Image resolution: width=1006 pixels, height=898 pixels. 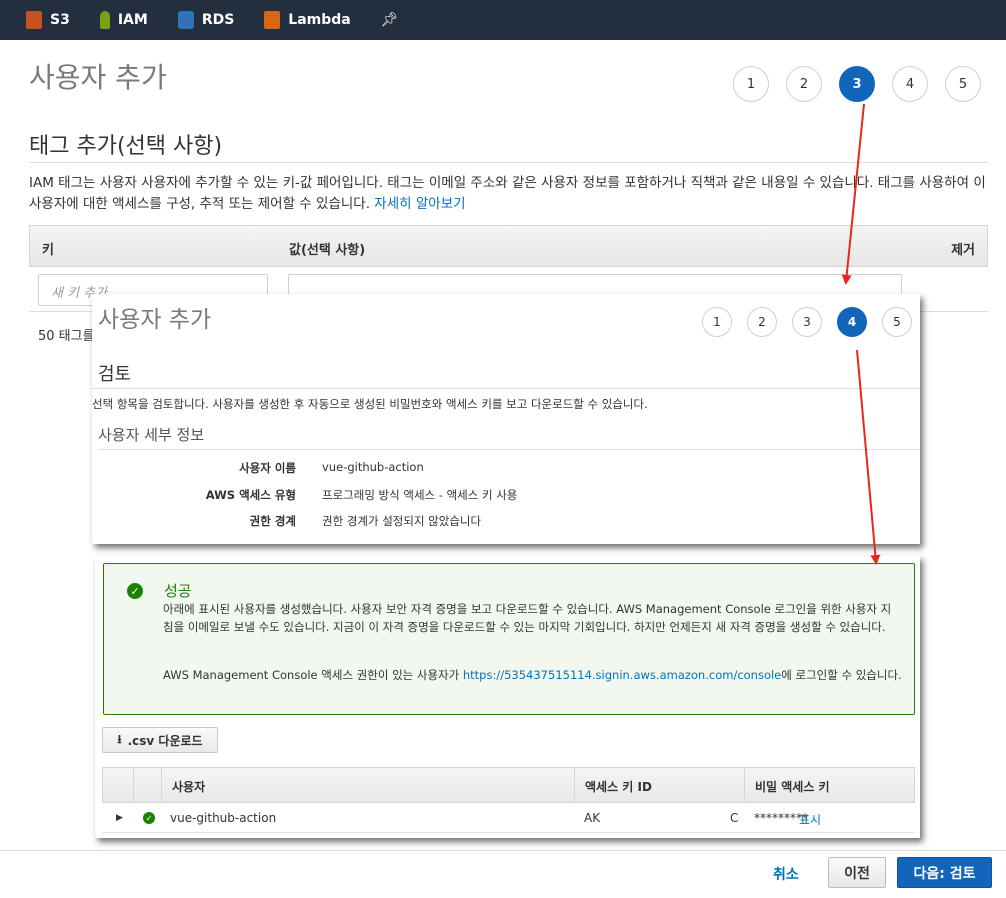 What do you see at coordinates (126, 146) in the screenshot?
I see `section-title: 태그 추가(선택 사항)` at bounding box center [126, 146].